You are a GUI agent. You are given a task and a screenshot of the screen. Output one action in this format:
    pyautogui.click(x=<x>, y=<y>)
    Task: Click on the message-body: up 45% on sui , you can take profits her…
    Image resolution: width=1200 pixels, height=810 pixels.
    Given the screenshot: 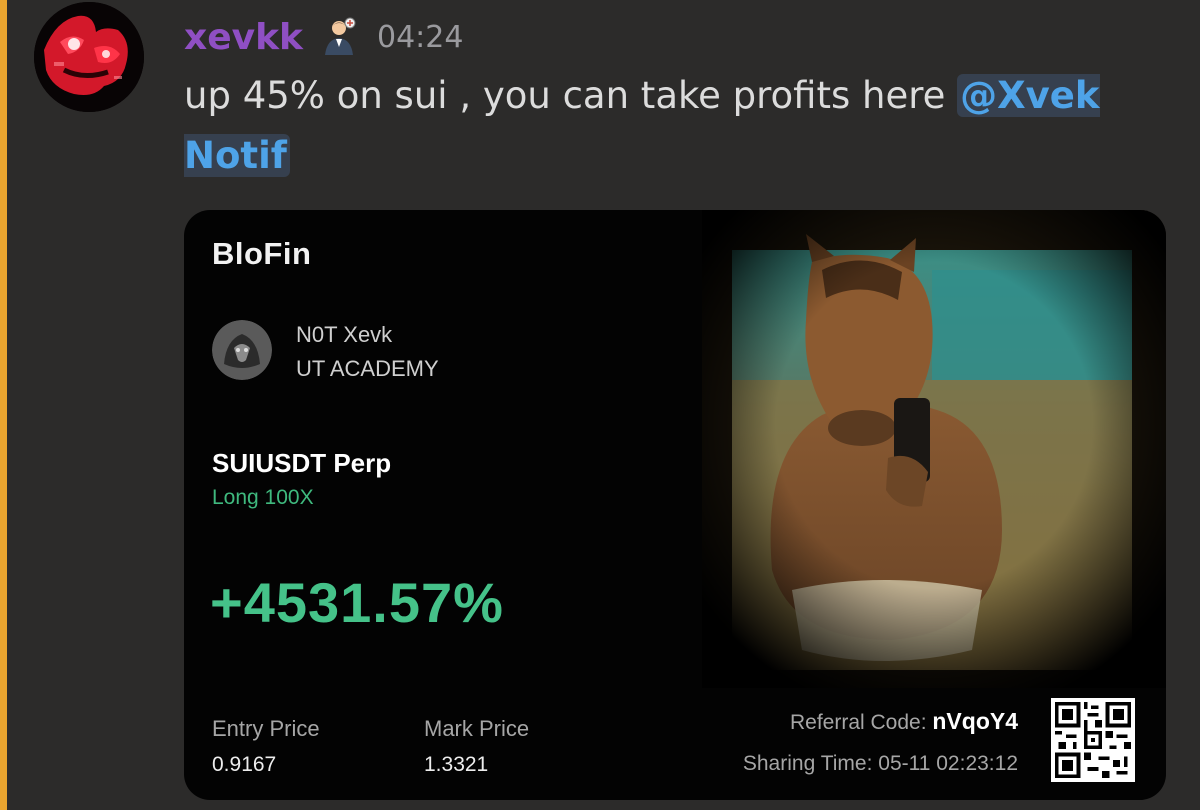 What is the action you would take?
    pyautogui.click(x=664, y=126)
    